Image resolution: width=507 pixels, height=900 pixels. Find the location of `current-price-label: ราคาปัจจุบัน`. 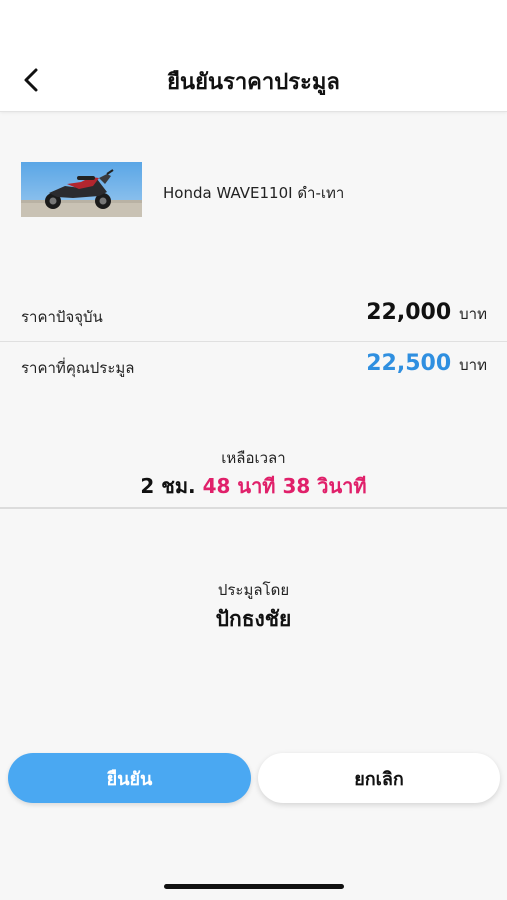

current-price-label: ราคาปัจจุบัน is located at coordinates (62, 317).